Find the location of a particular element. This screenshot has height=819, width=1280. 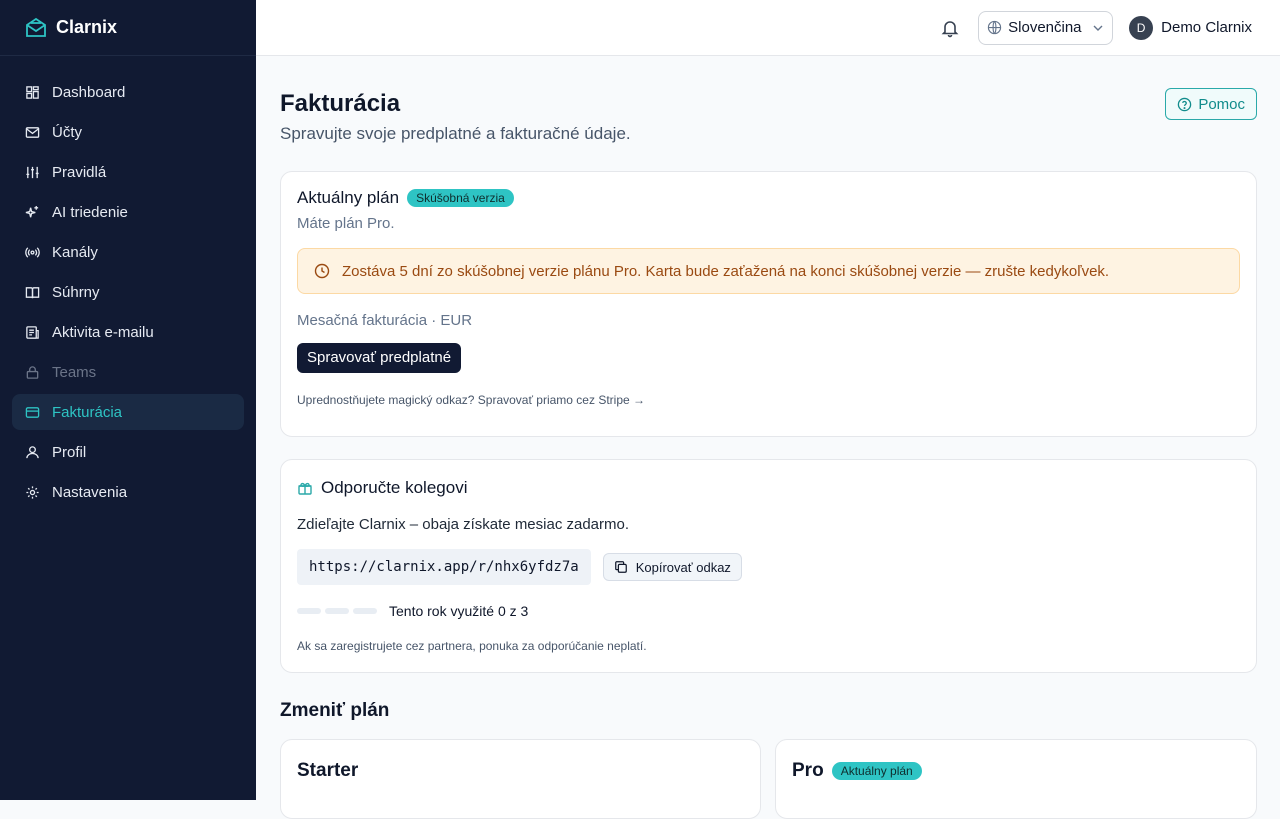

plan-card-starter: Starter is located at coordinates (520, 779).